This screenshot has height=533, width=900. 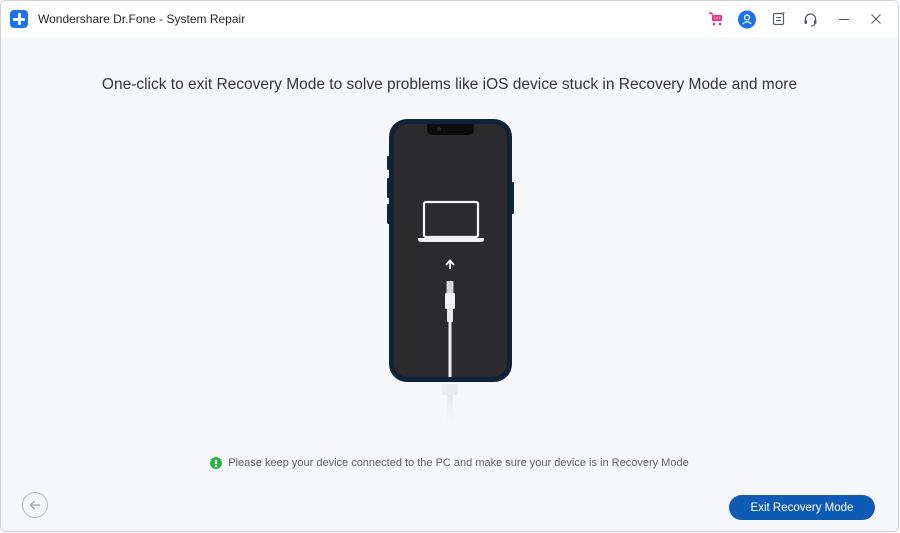 I want to click on recovery-mode-illustration, so click(x=451, y=283).